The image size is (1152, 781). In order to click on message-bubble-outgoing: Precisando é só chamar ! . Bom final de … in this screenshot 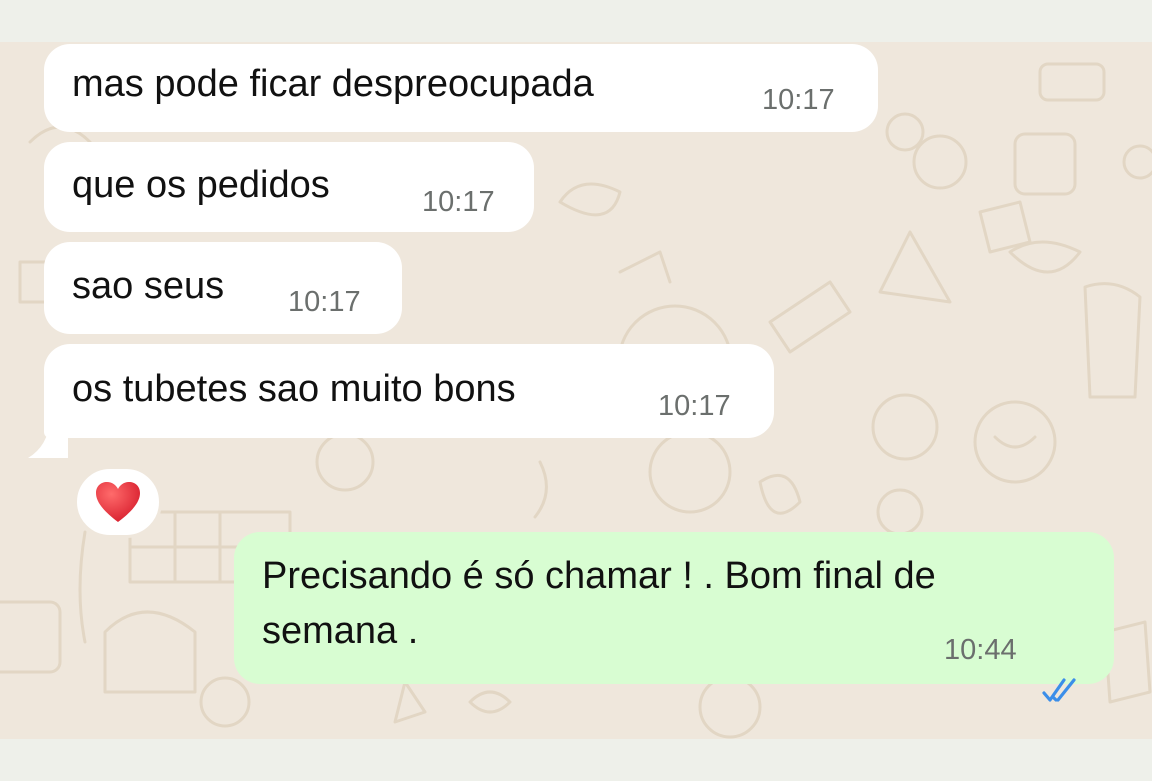, I will do `click(674, 608)`.